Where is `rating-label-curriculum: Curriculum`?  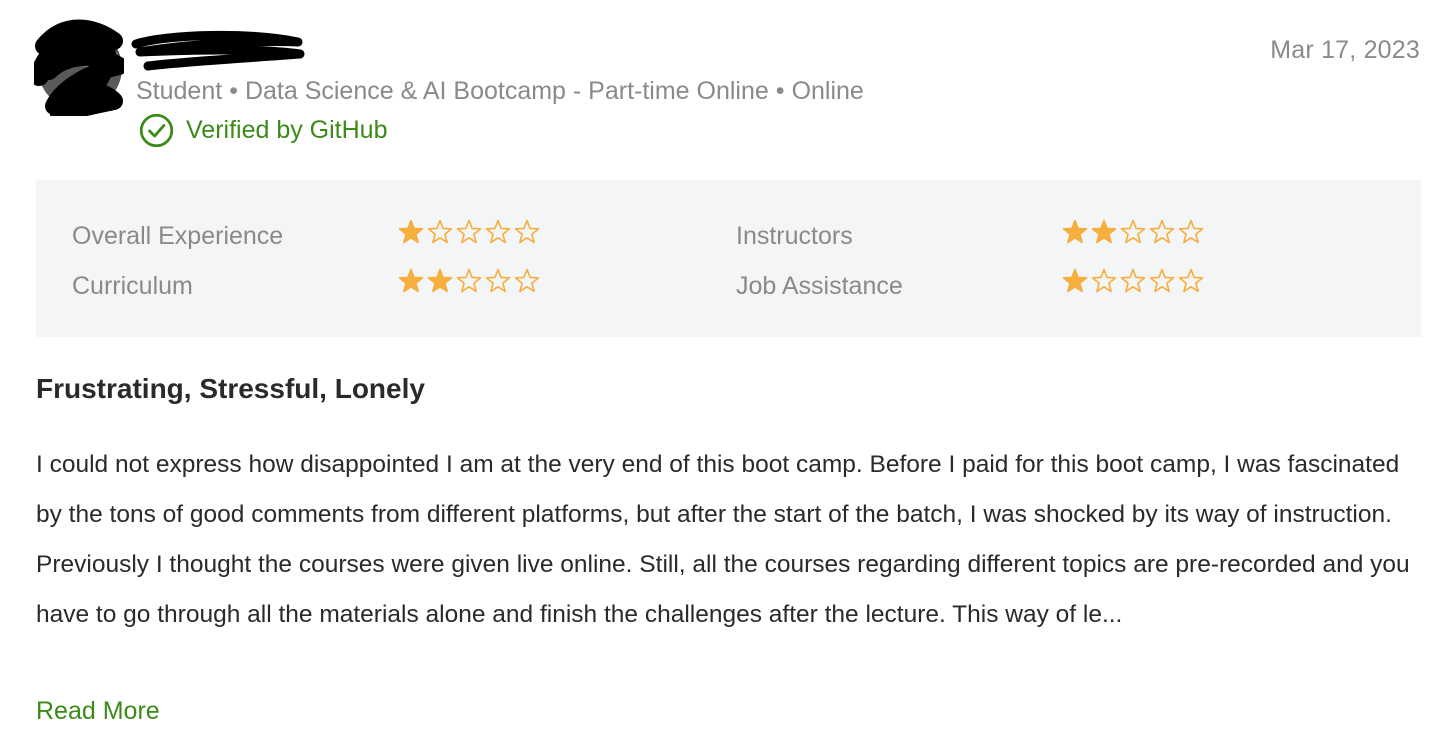 rating-label-curriculum: Curriculum is located at coordinates (132, 286).